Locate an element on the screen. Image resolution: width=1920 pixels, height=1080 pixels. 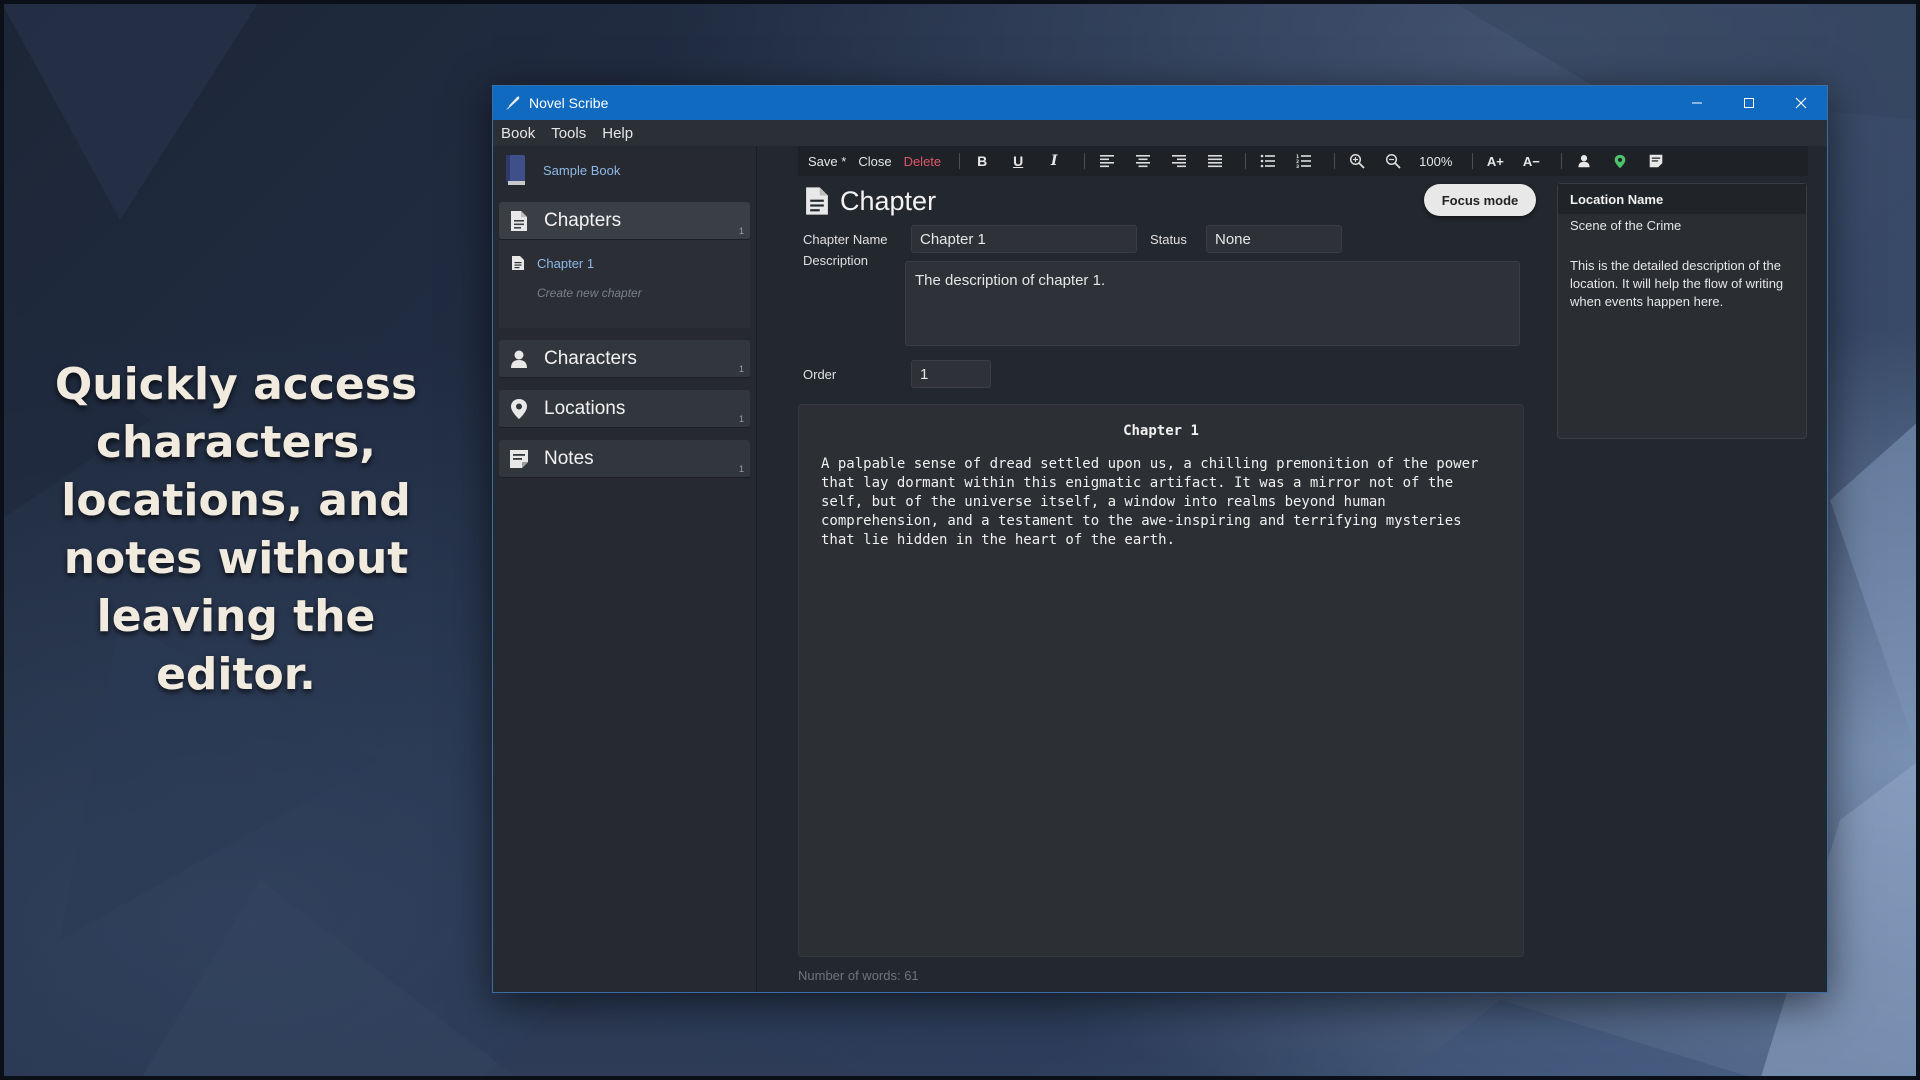
window-controls is located at coordinates (1749, 103).